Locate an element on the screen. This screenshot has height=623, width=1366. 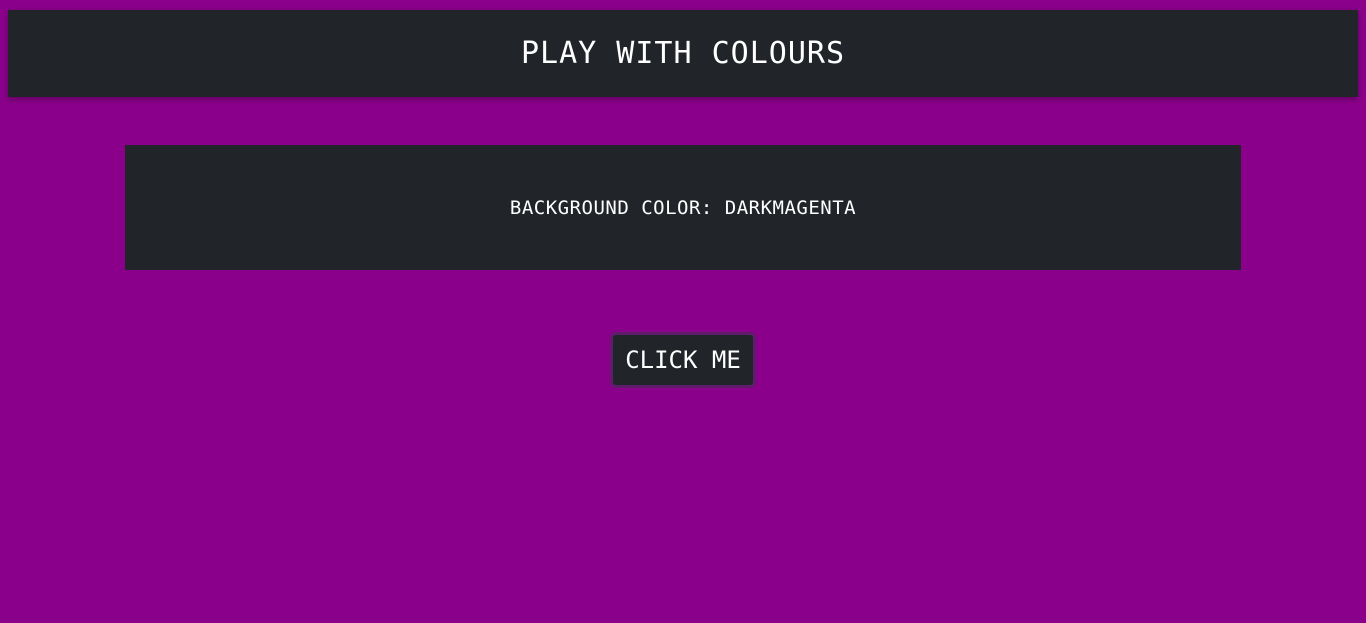
page-header: PLAY WITH COLOURS is located at coordinates (683, 53).